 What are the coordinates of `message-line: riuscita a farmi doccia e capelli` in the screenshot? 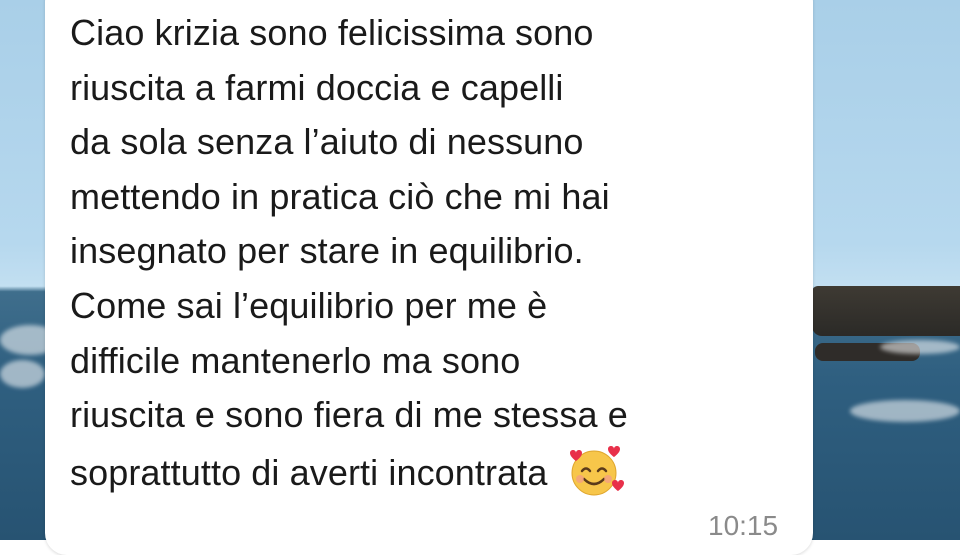 It's located at (317, 87).